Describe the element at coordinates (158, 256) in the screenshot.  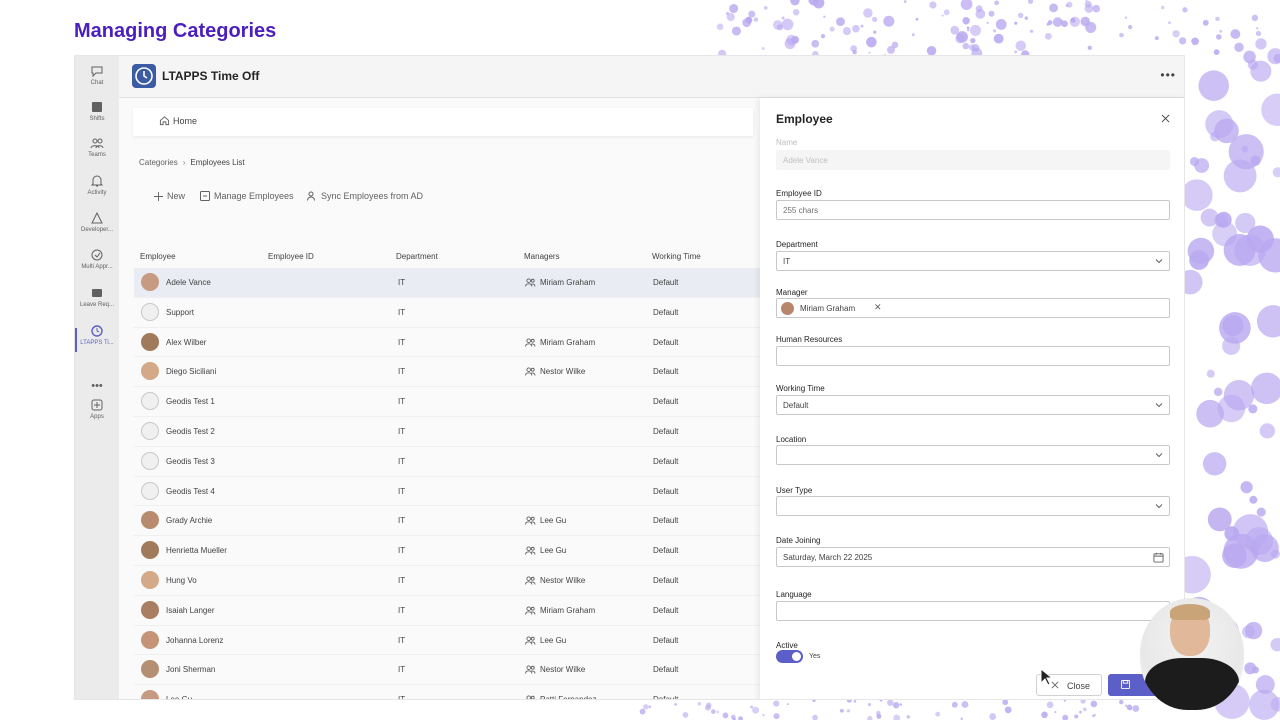
I see `col-employee: Employee` at that location.